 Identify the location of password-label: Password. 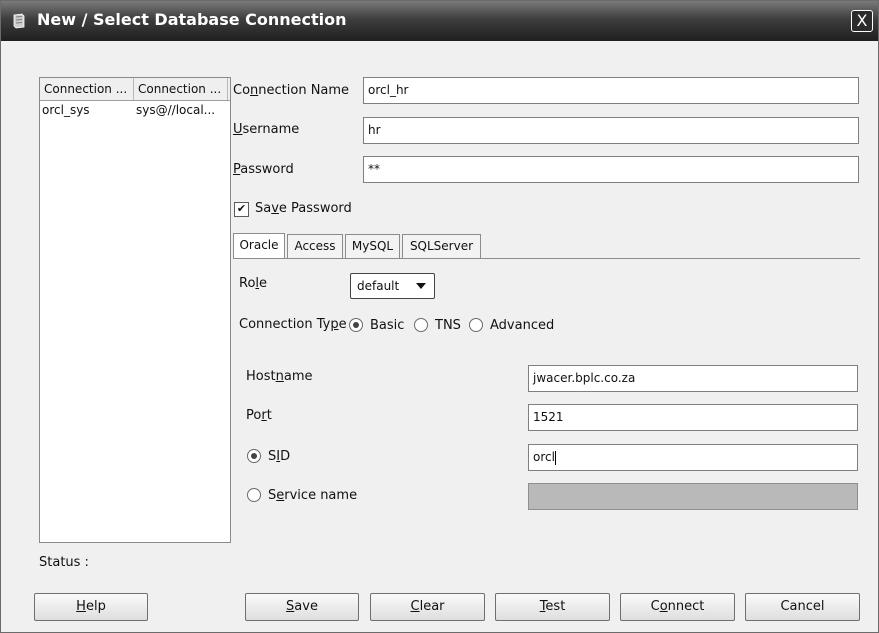
(263, 169).